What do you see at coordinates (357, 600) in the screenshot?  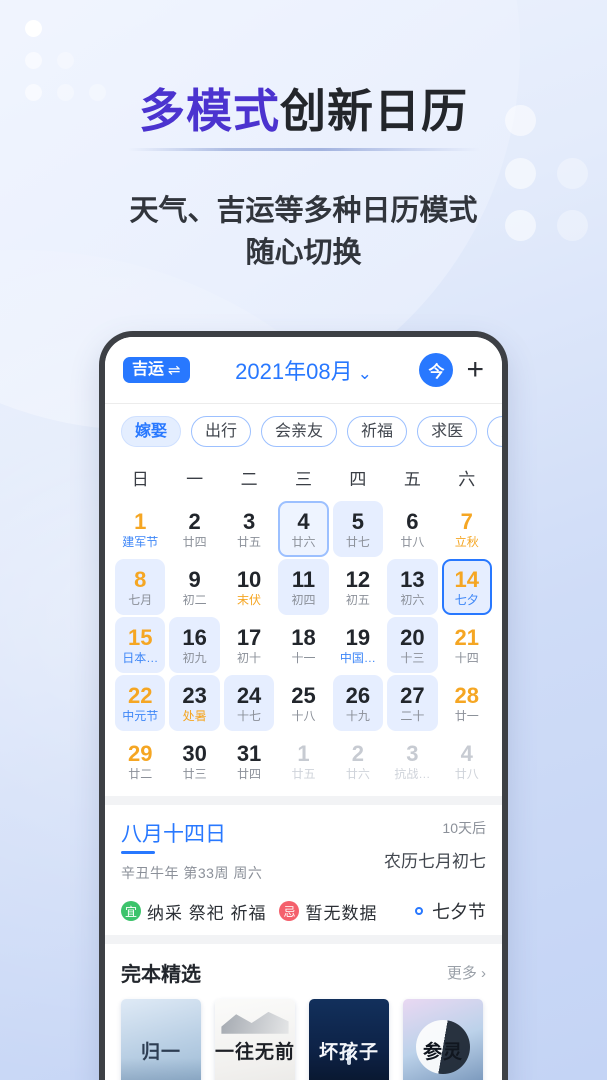 I see `day-lunar-label: 初五` at bounding box center [357, 600].